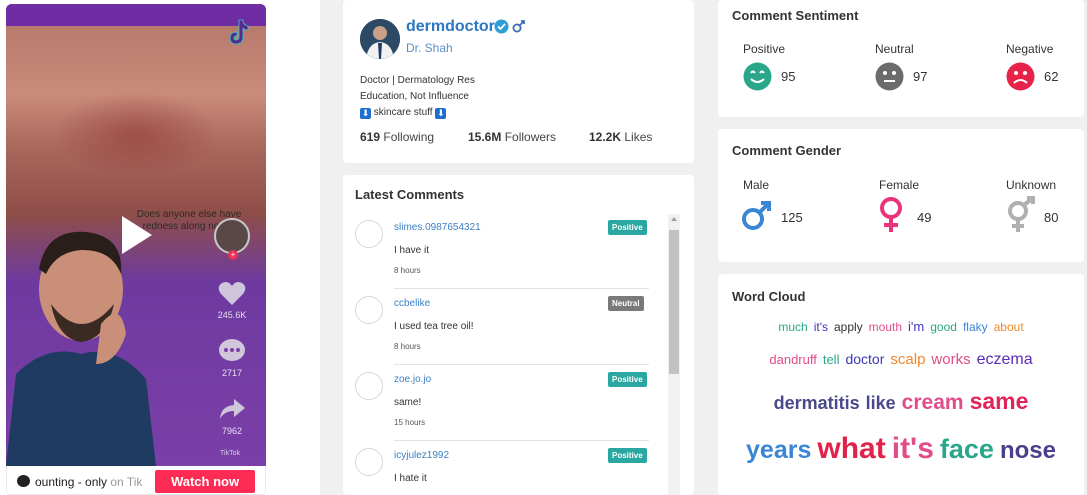  What do you see at coordinates (429, 48) in the screenshot?
I see `profile-display-name: Dr. Shah` at bounding box center [429, 48].